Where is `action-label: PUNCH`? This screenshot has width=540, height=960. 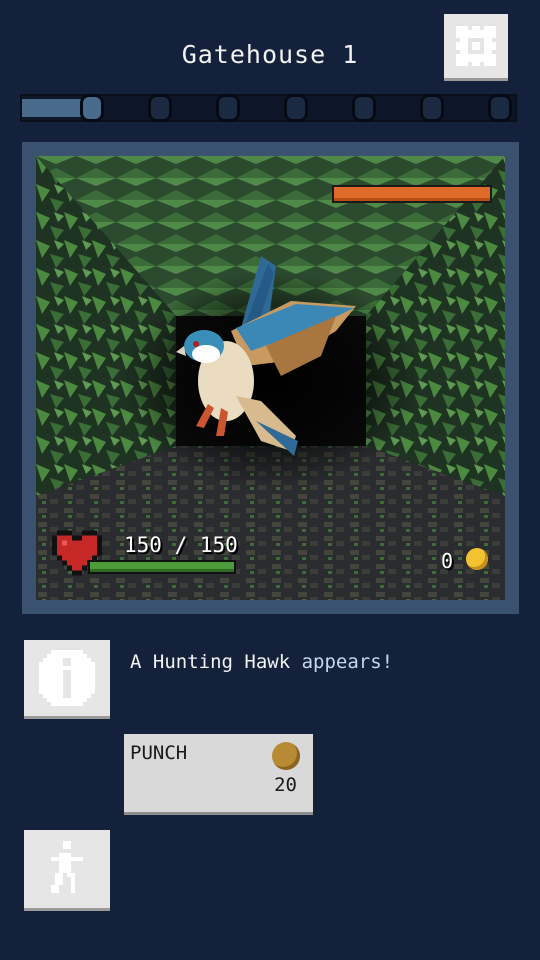
action-label: PUNCH is located at coordinates (159, 753).